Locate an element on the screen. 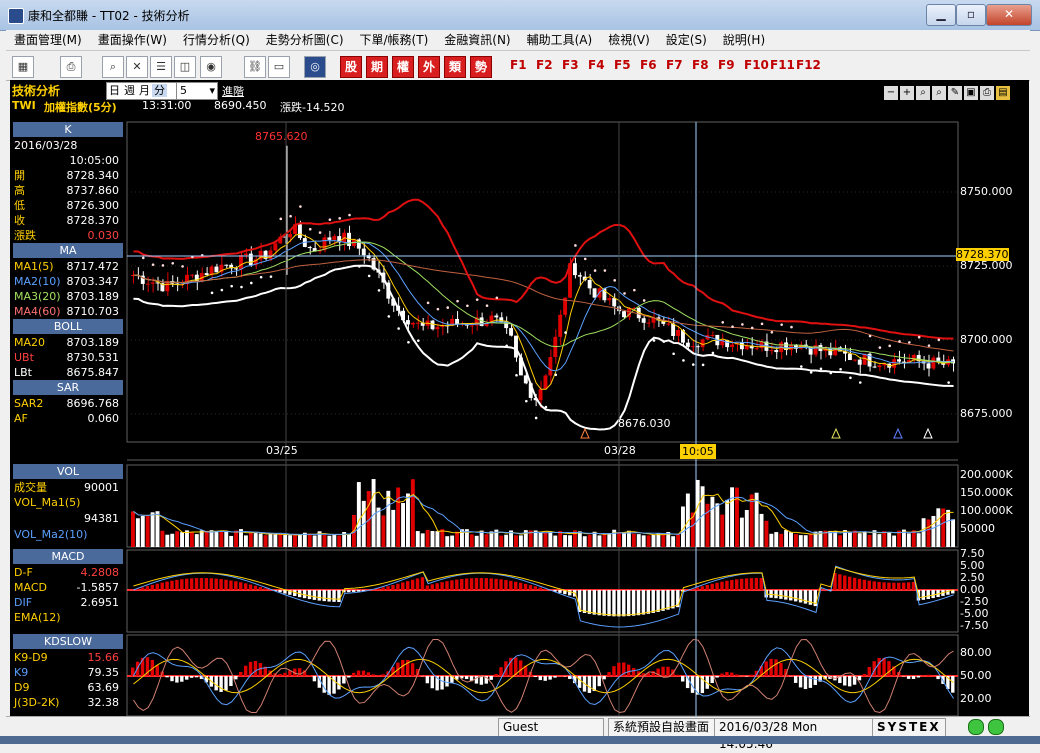  fkey-f4: F4 is located at coordinates (596, 65).